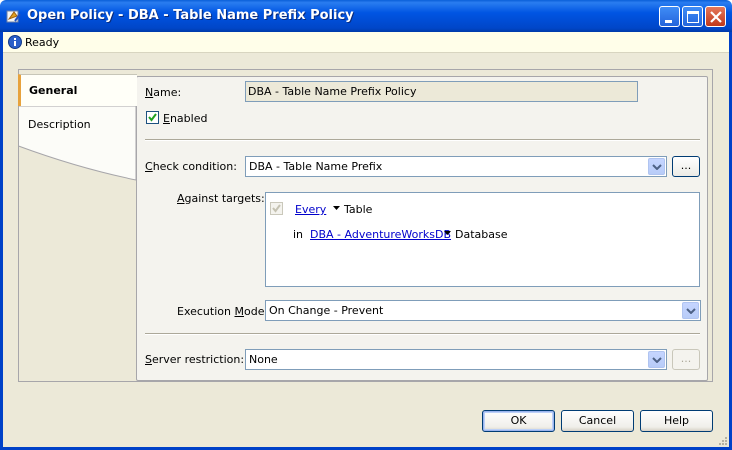 The width and height of the screenshot is (732, 450). Describe the element at coordinates (676, 421) in the screenshot. I see `help-button: Help` at that location.